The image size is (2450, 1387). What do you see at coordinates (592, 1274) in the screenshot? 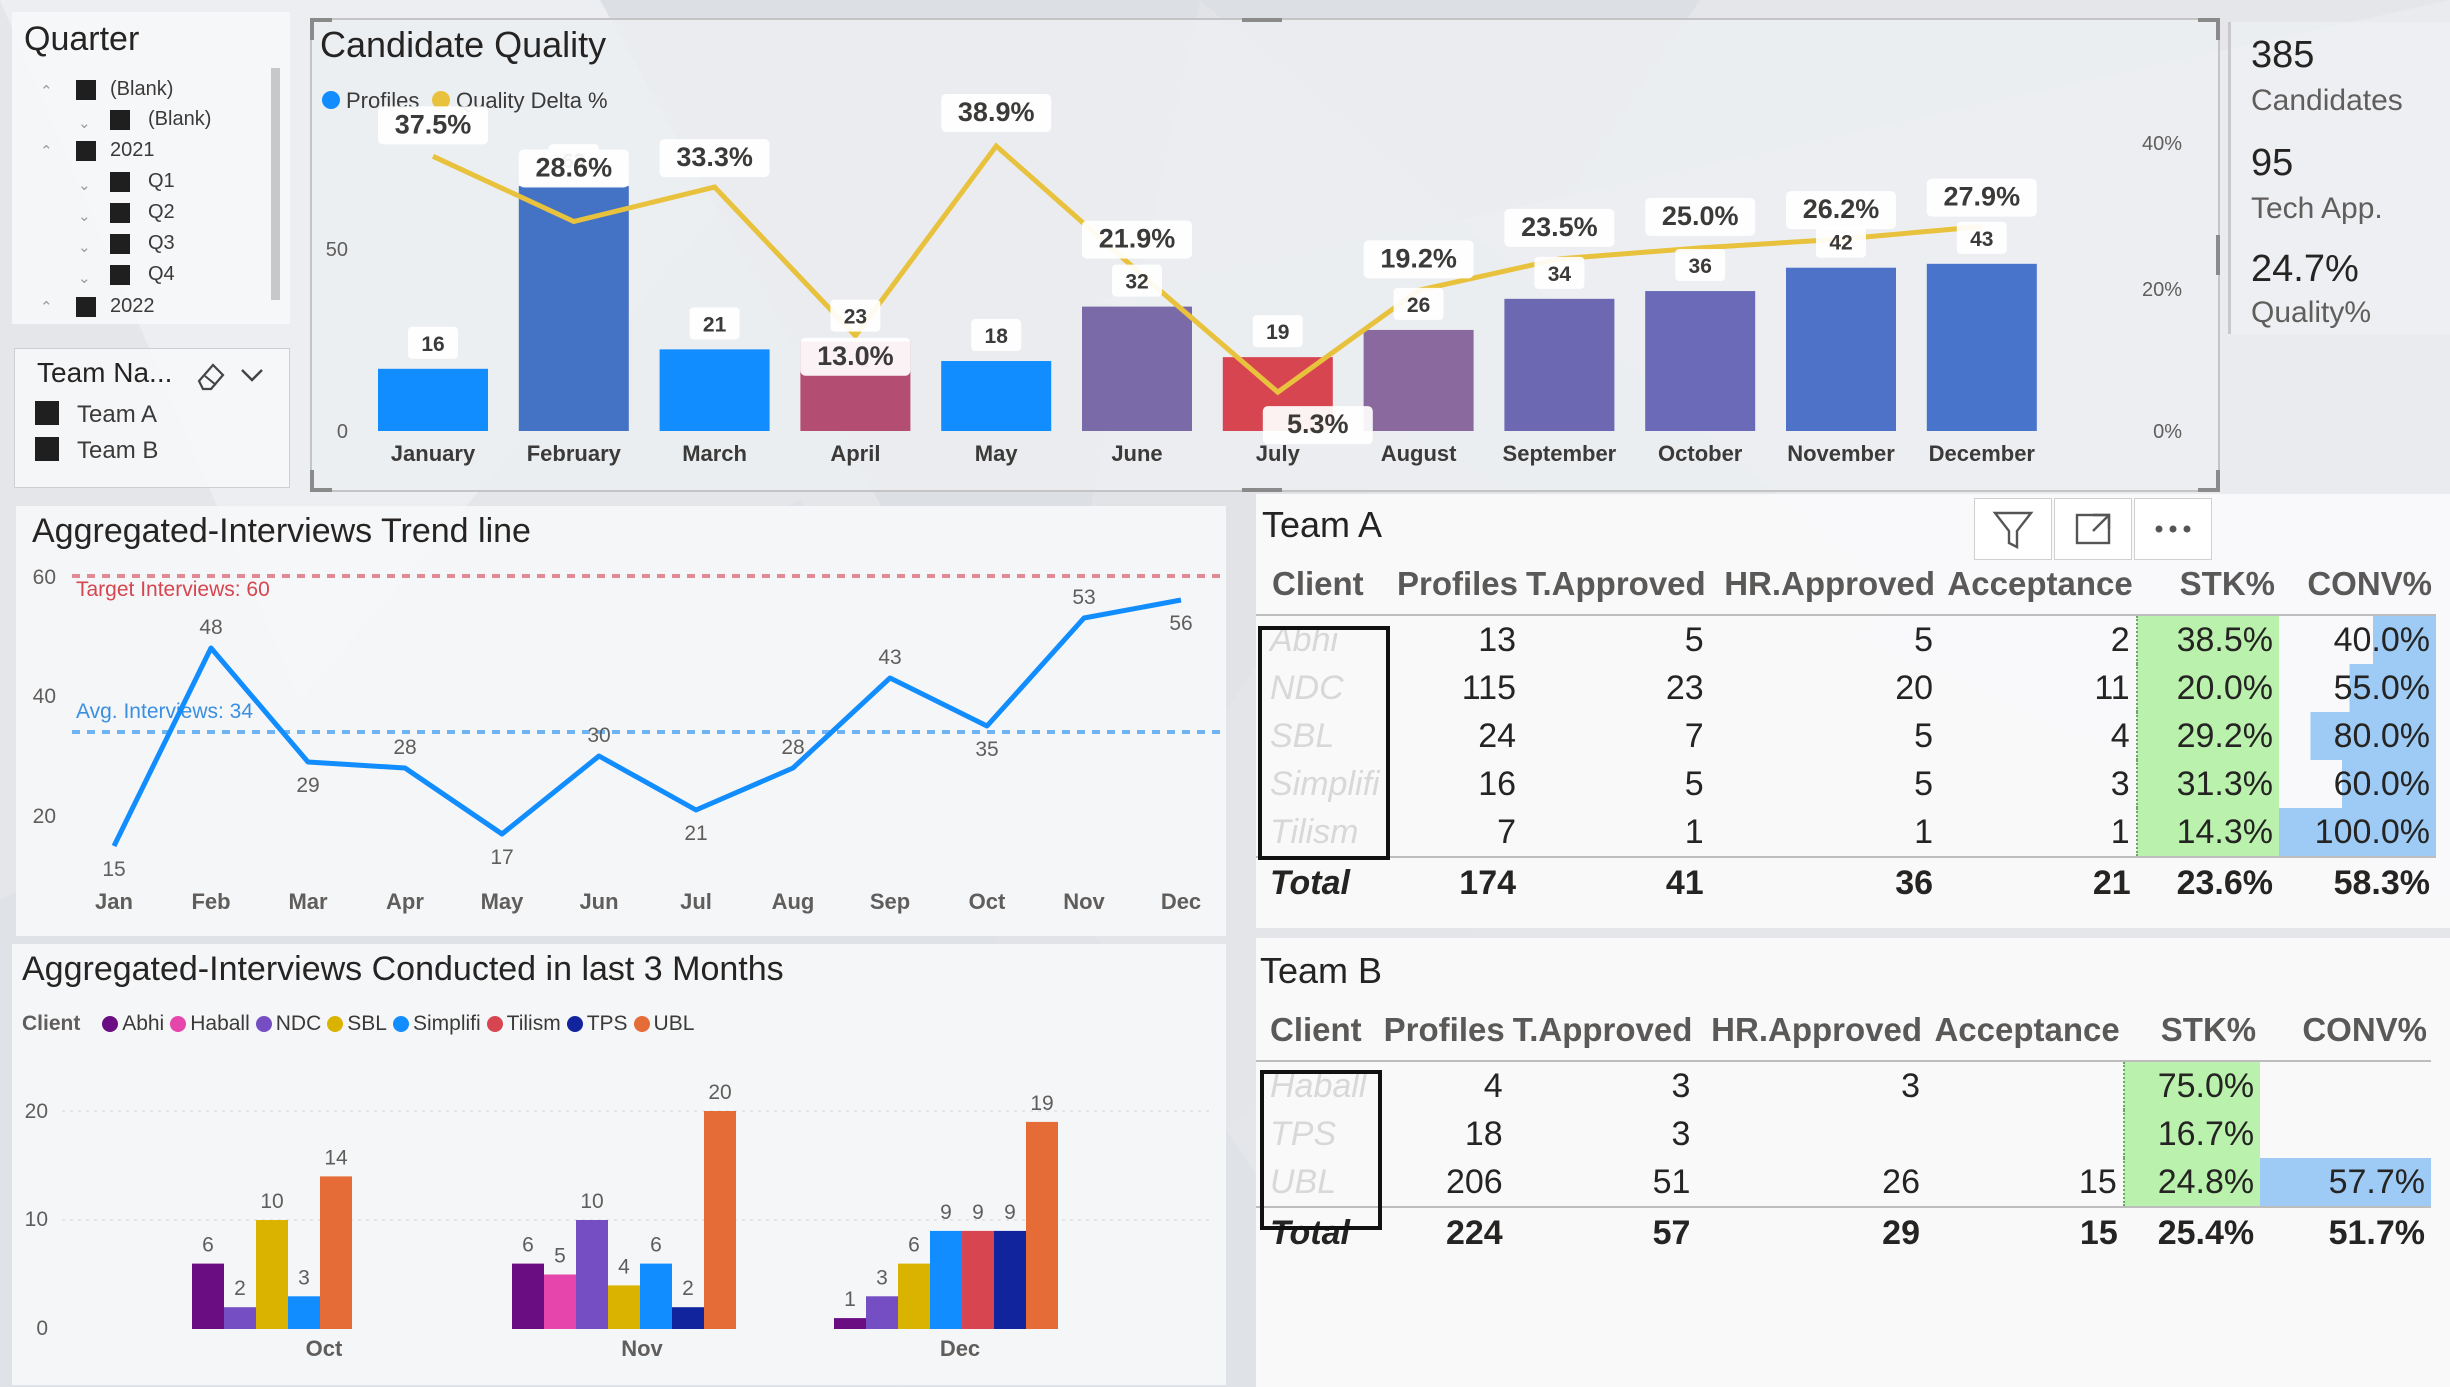
I see `bar-ndc-nov` at bounding box center [592, 1274].